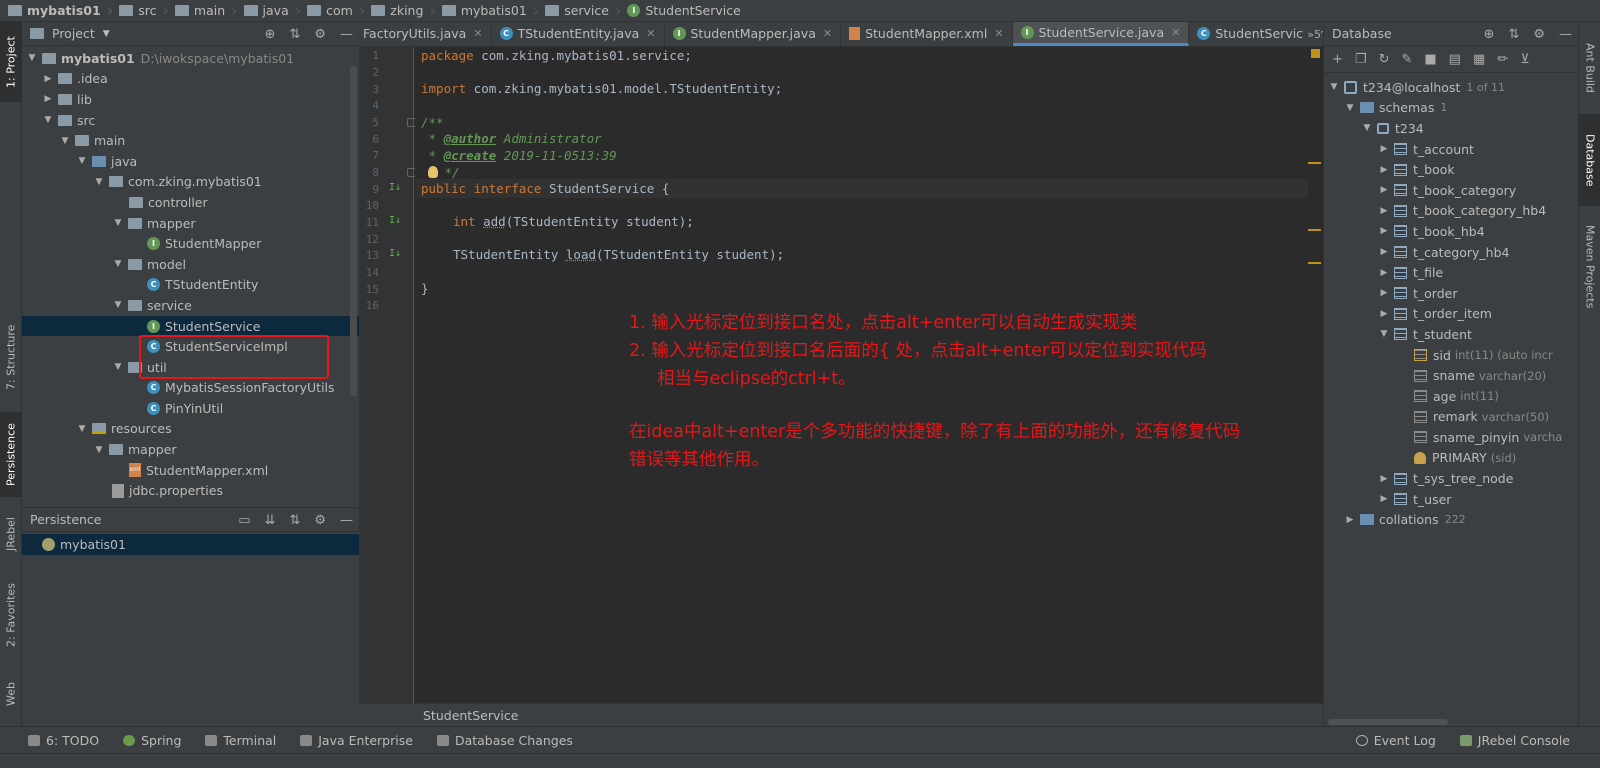  I want to click on filter-icon: ⊻, so click(1525, 59).